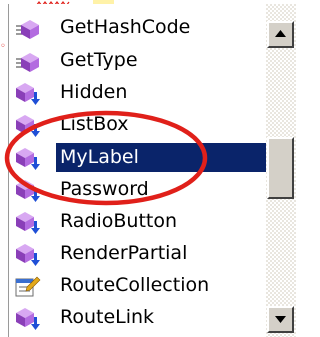 The image size is (320, 337). I want to click on vertical-scrollbar, so click(281, 170).